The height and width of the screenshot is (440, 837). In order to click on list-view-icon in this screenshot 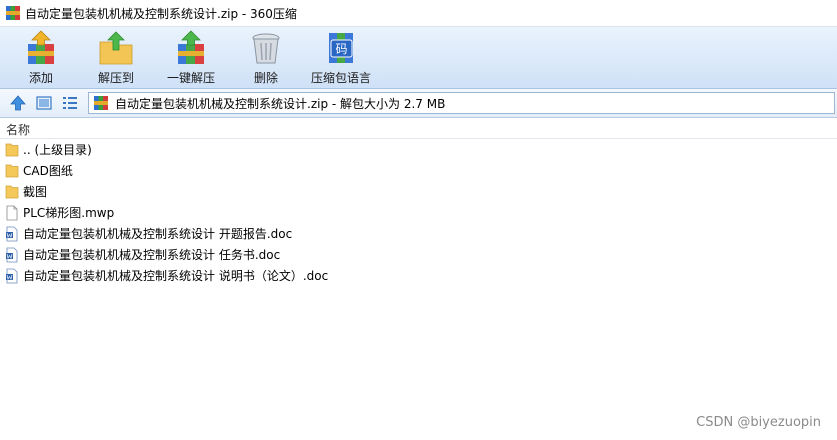, I will do `click(70, 103)`.